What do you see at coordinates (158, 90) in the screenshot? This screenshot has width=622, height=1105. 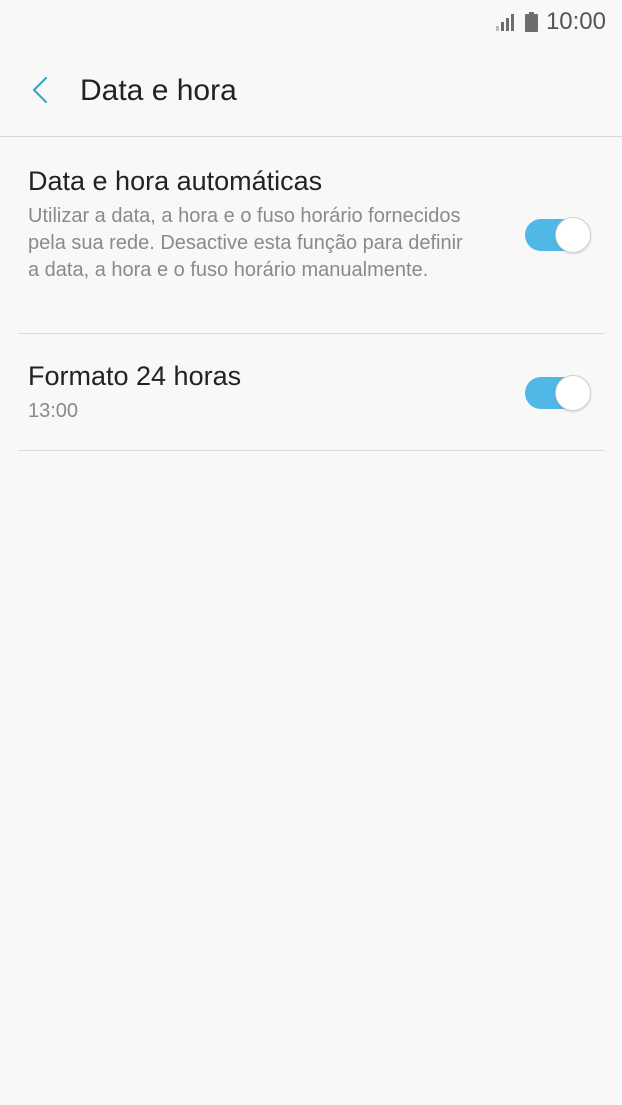 I see `page-title: Data e hora` at bounding box center [158, 90].